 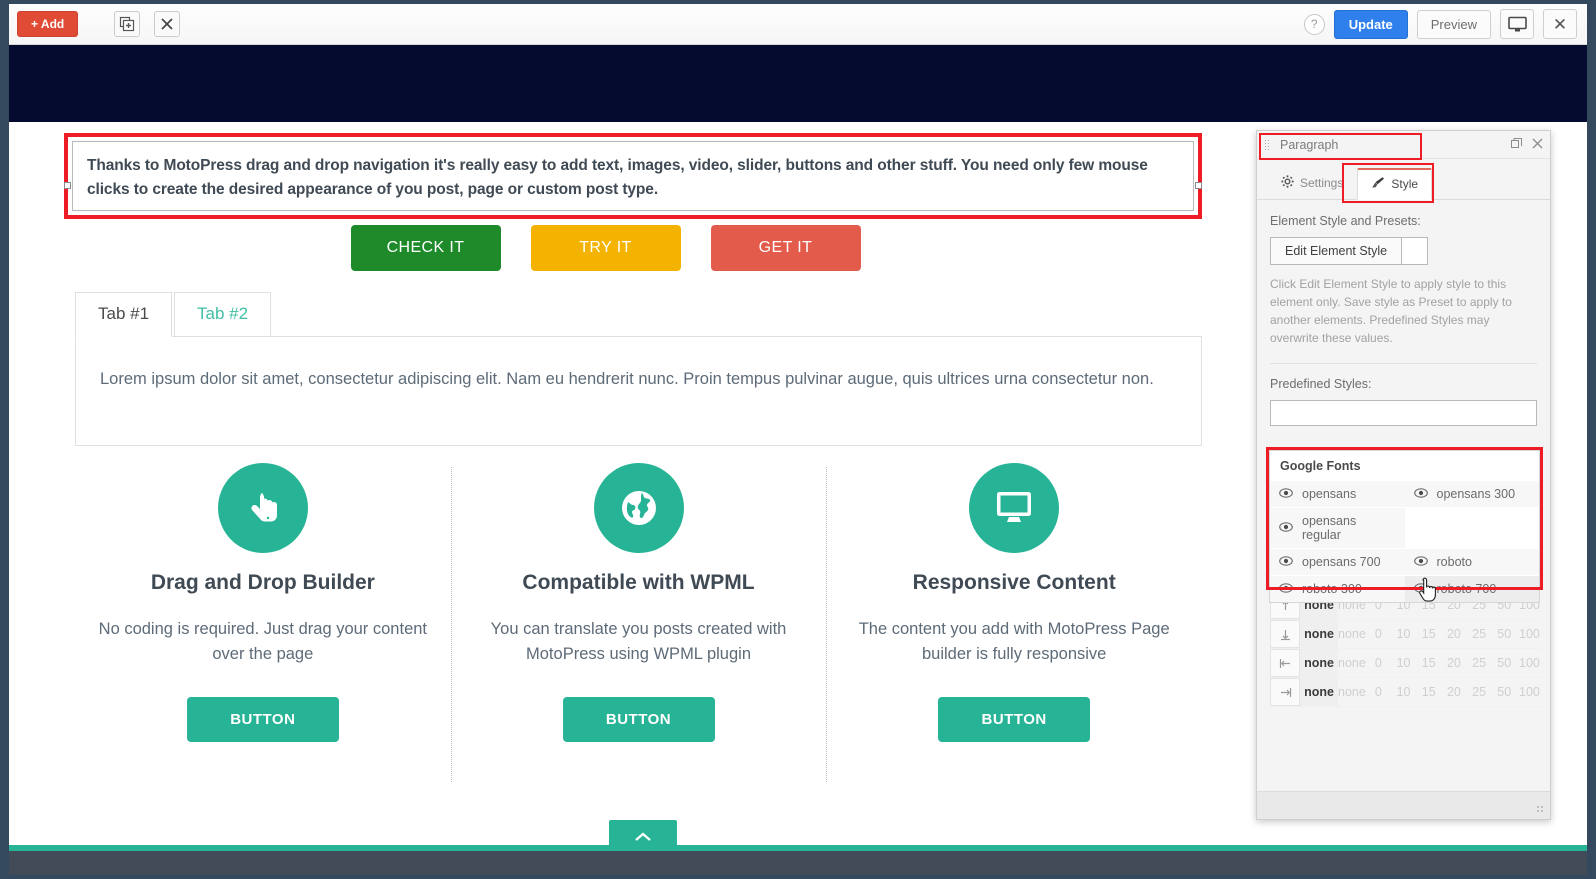 I want to click on dropdown-group-label: Google Fonts, so click(x=1320, y=466).